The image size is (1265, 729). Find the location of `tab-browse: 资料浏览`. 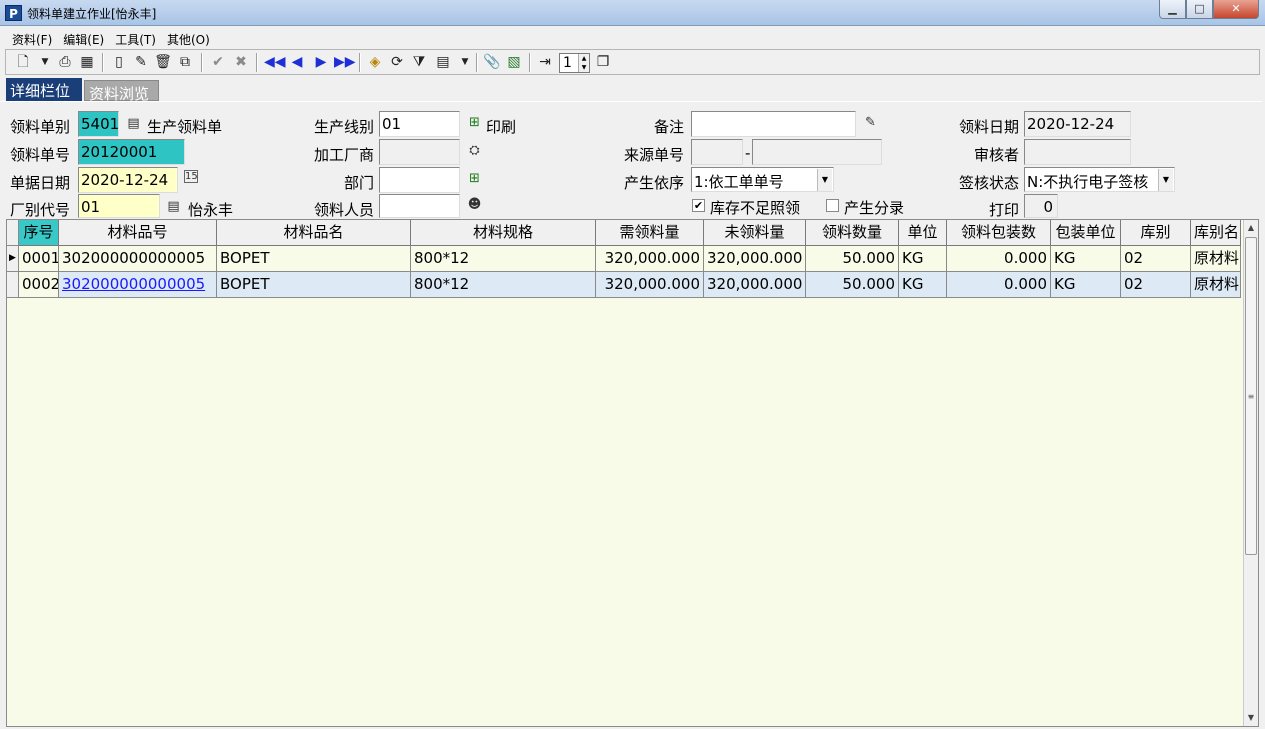

tab-browse: 资料浏览 is located at coordinates (121, 91).